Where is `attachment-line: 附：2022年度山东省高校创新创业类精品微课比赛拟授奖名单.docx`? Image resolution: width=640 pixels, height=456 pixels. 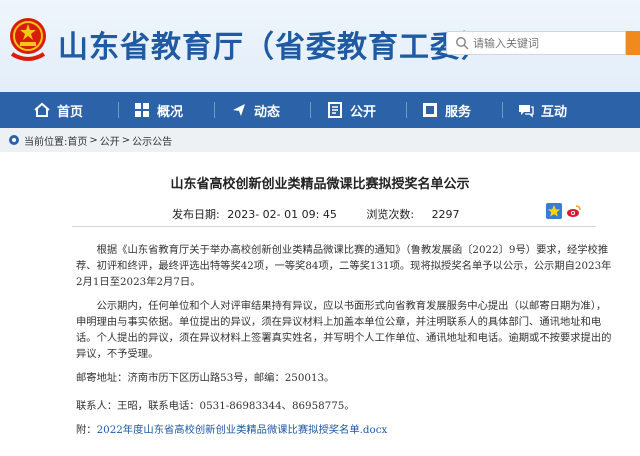
attachment-line: 附：2022年度山东省高校创新创业类精品微课比赛拟授奖名单.docx is located at coordinates (344, 430).